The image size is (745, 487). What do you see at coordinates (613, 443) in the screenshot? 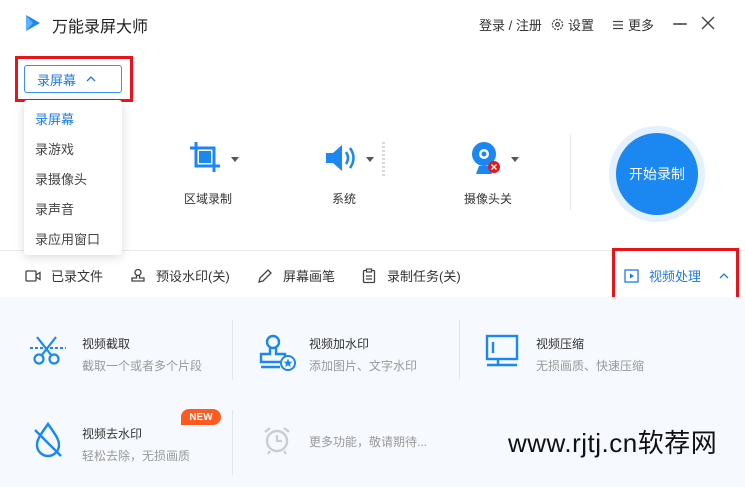
I see `site-watermark: www.rjtj.cn软荐网` at bounding box center [613, 443].